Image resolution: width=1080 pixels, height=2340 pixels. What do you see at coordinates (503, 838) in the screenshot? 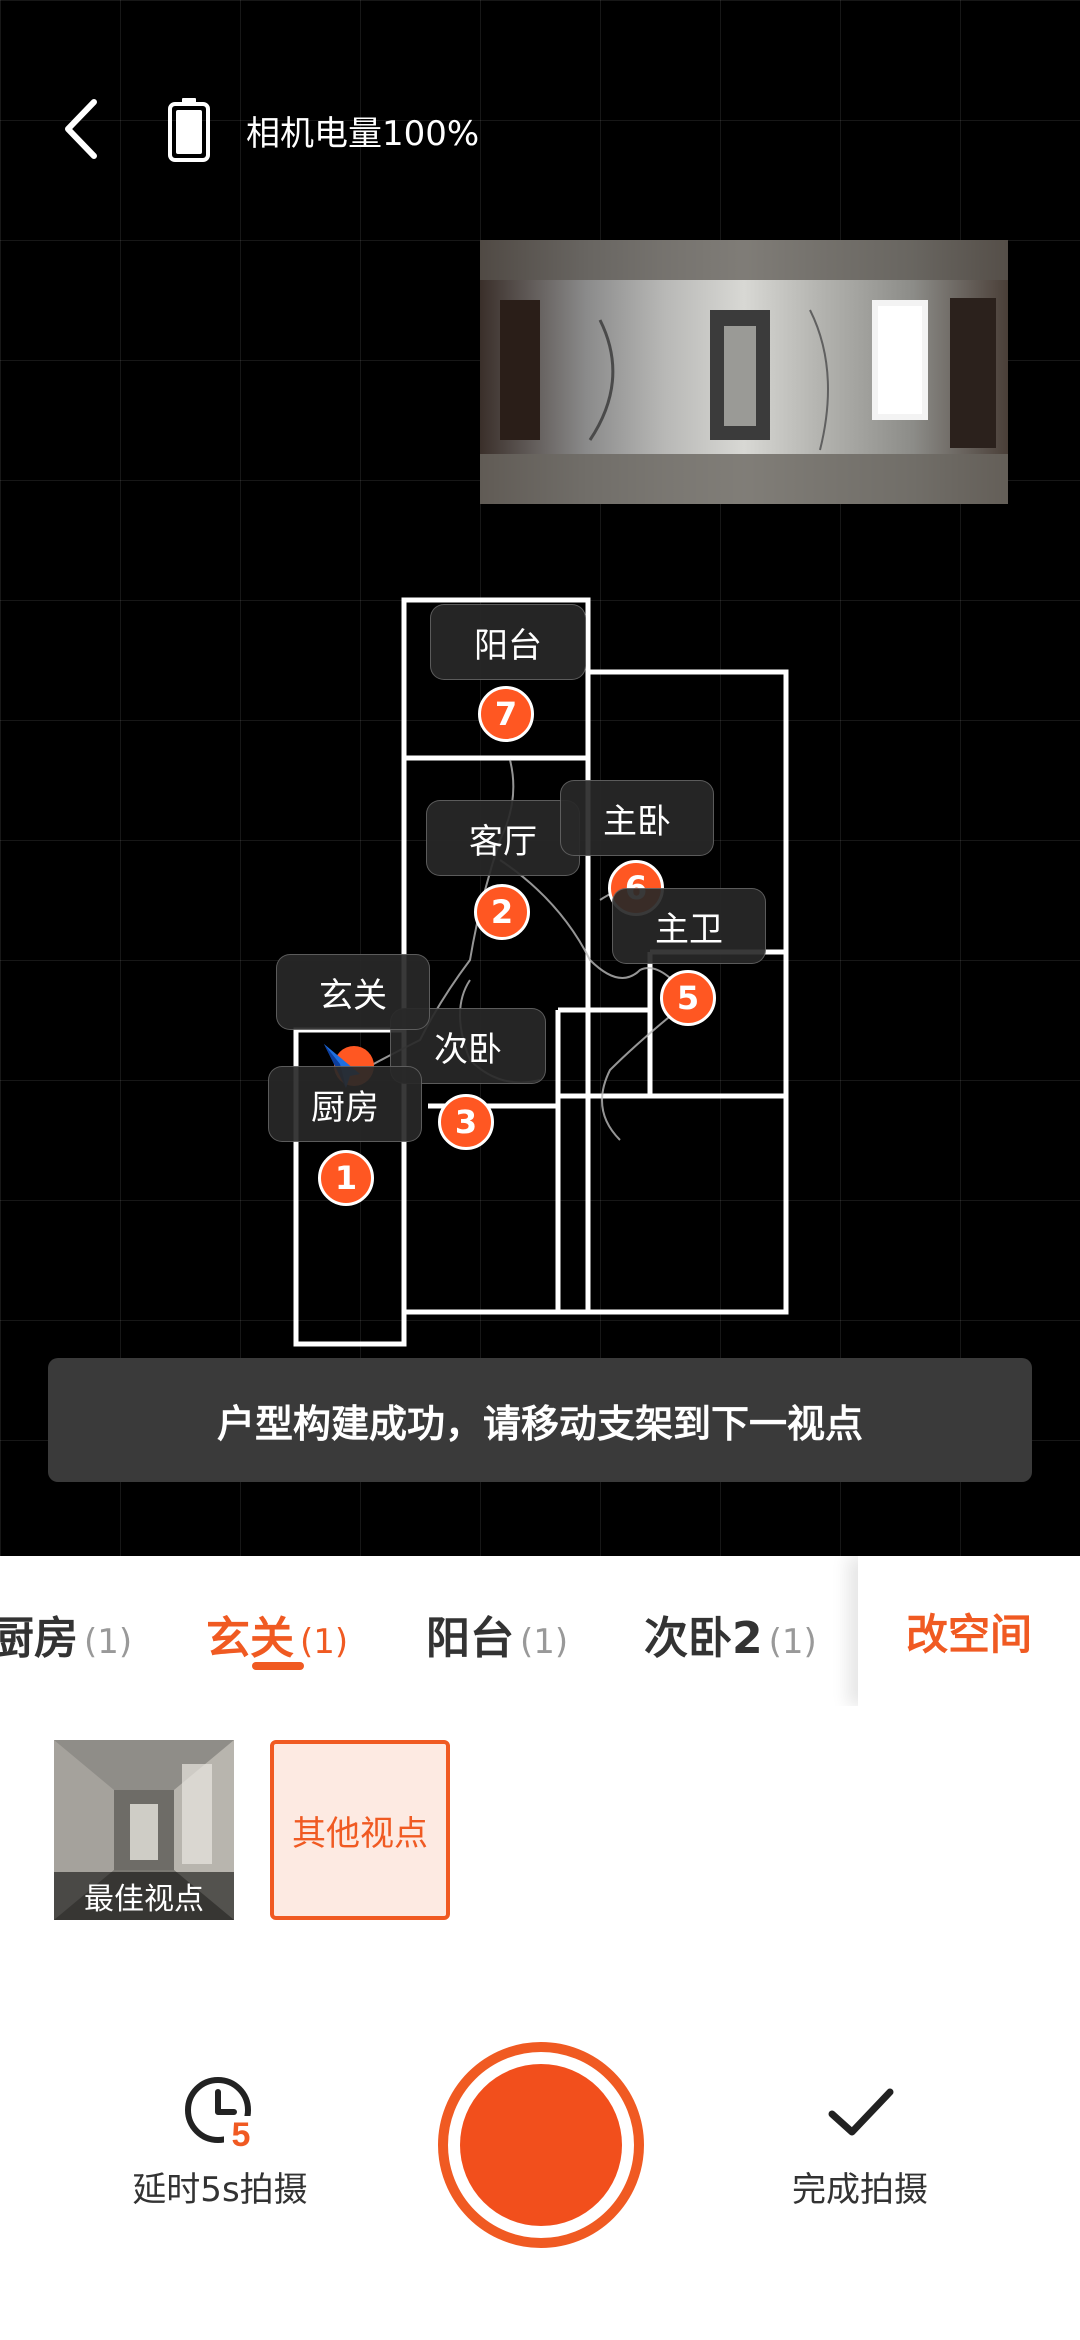
I see `room-label-living: 客厅` at bounding box center [503, 838].